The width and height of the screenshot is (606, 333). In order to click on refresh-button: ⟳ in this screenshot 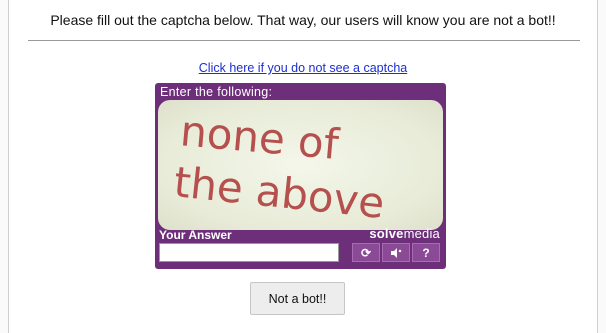, I will do `click(366, 252)`.